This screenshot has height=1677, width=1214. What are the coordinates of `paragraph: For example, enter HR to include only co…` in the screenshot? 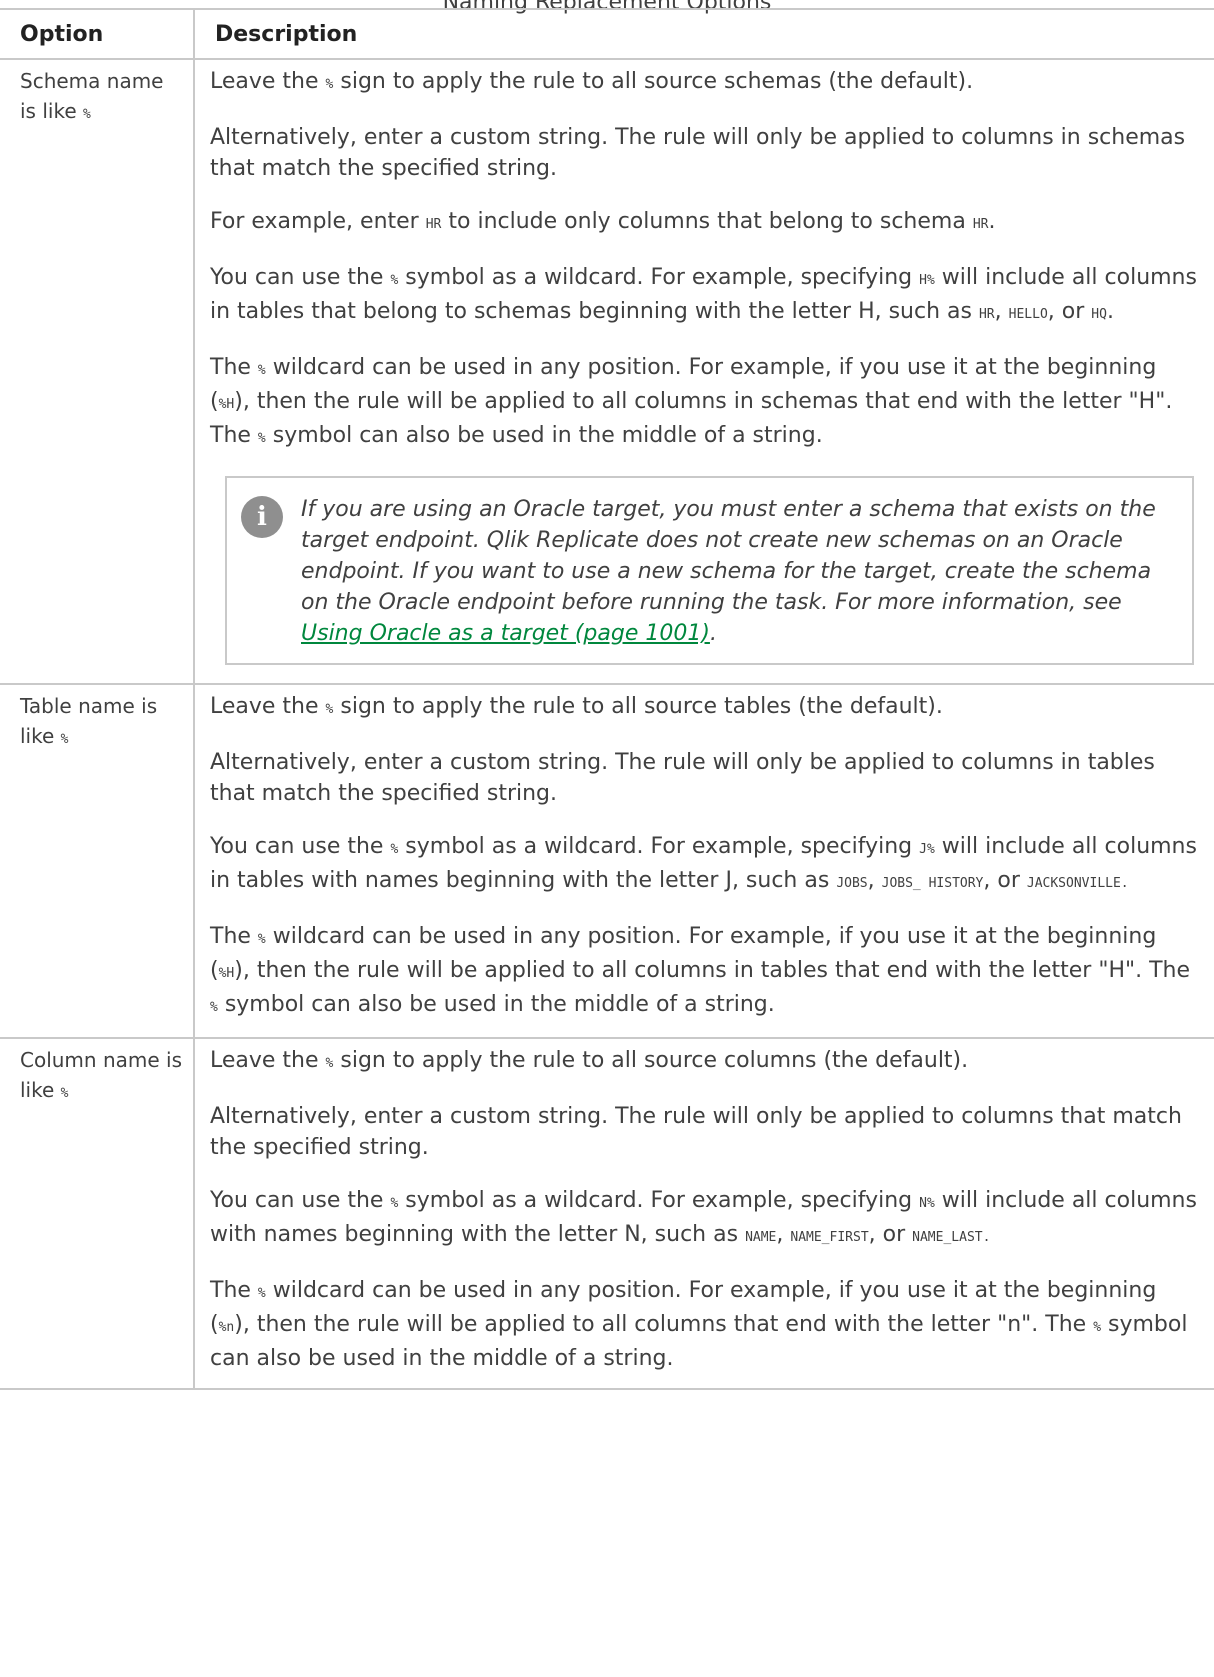 It's located at (603, 221).